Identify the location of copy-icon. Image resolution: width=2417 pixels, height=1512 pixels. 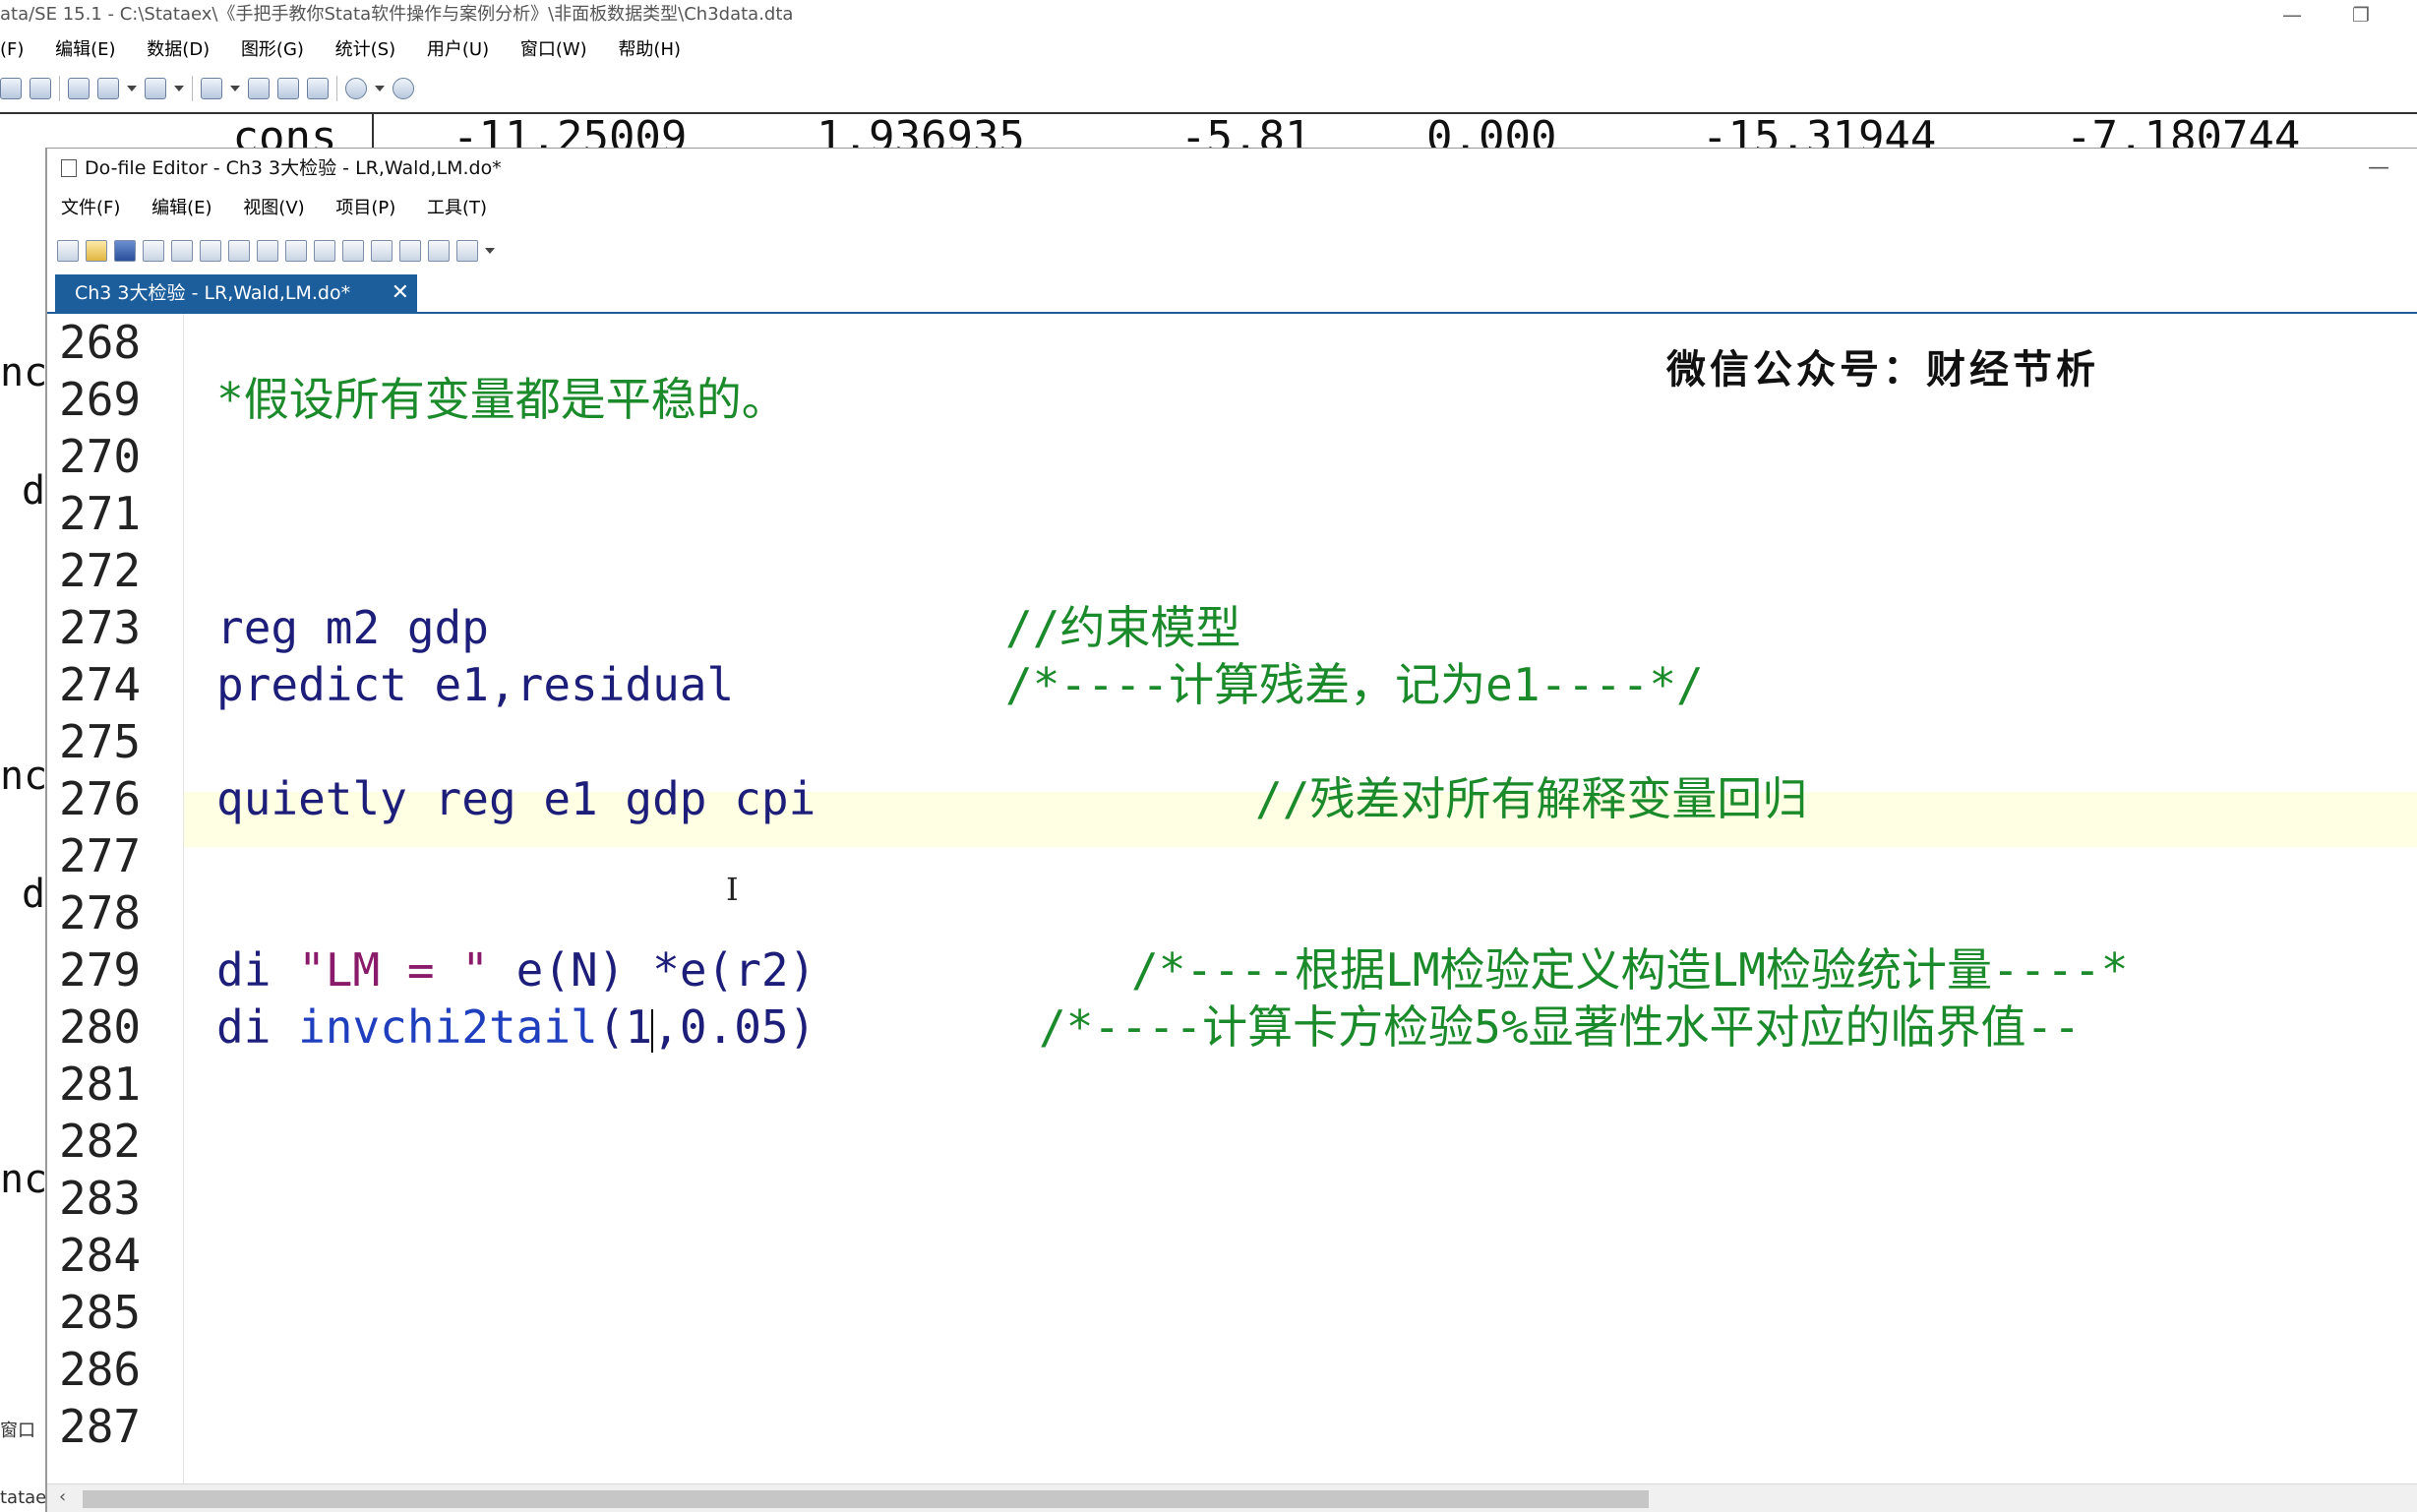
(239, 251).